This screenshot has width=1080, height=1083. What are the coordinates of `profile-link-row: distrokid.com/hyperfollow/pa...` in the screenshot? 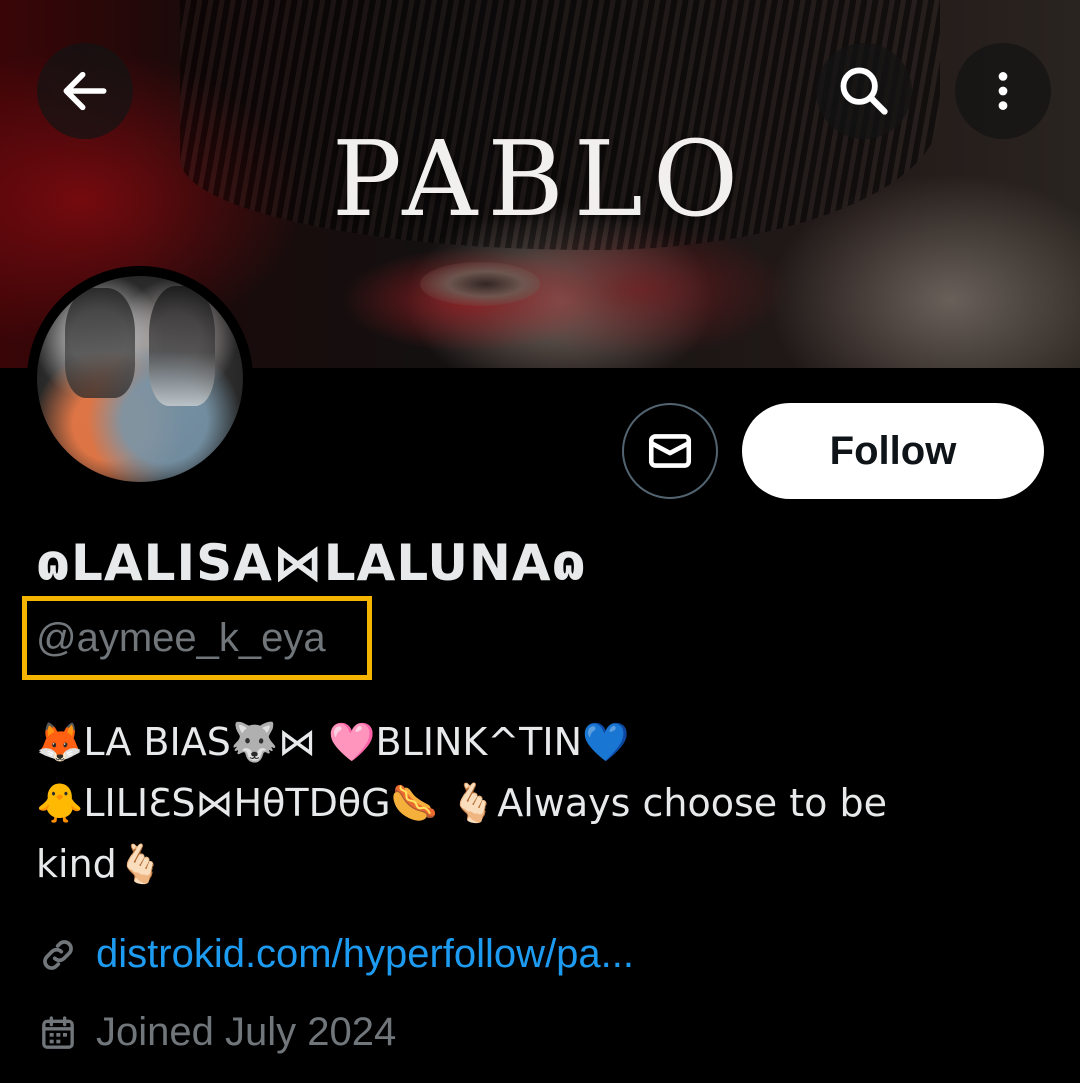 It's located at (335, 954).